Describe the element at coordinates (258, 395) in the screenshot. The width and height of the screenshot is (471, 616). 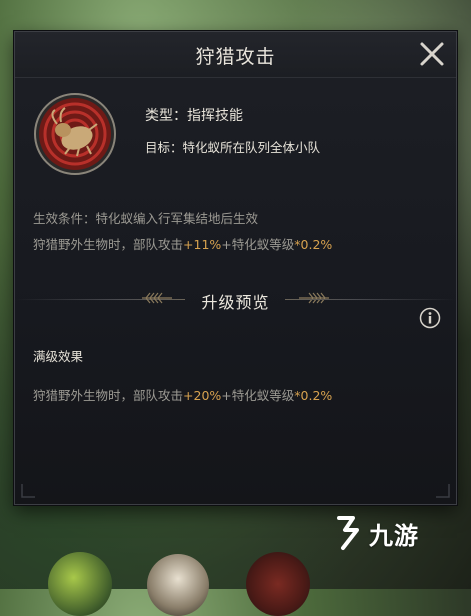
I see `max-effect-middle: +特化蚁等级` at that location.